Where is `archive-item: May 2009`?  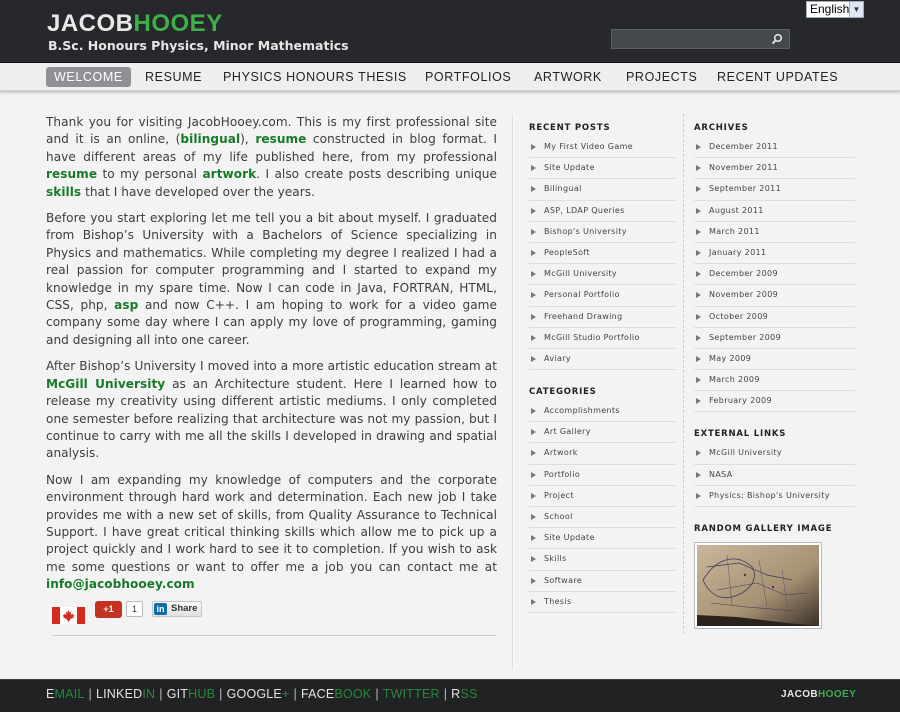
archive-item: May 2009 is located at coordinates (774, 360).